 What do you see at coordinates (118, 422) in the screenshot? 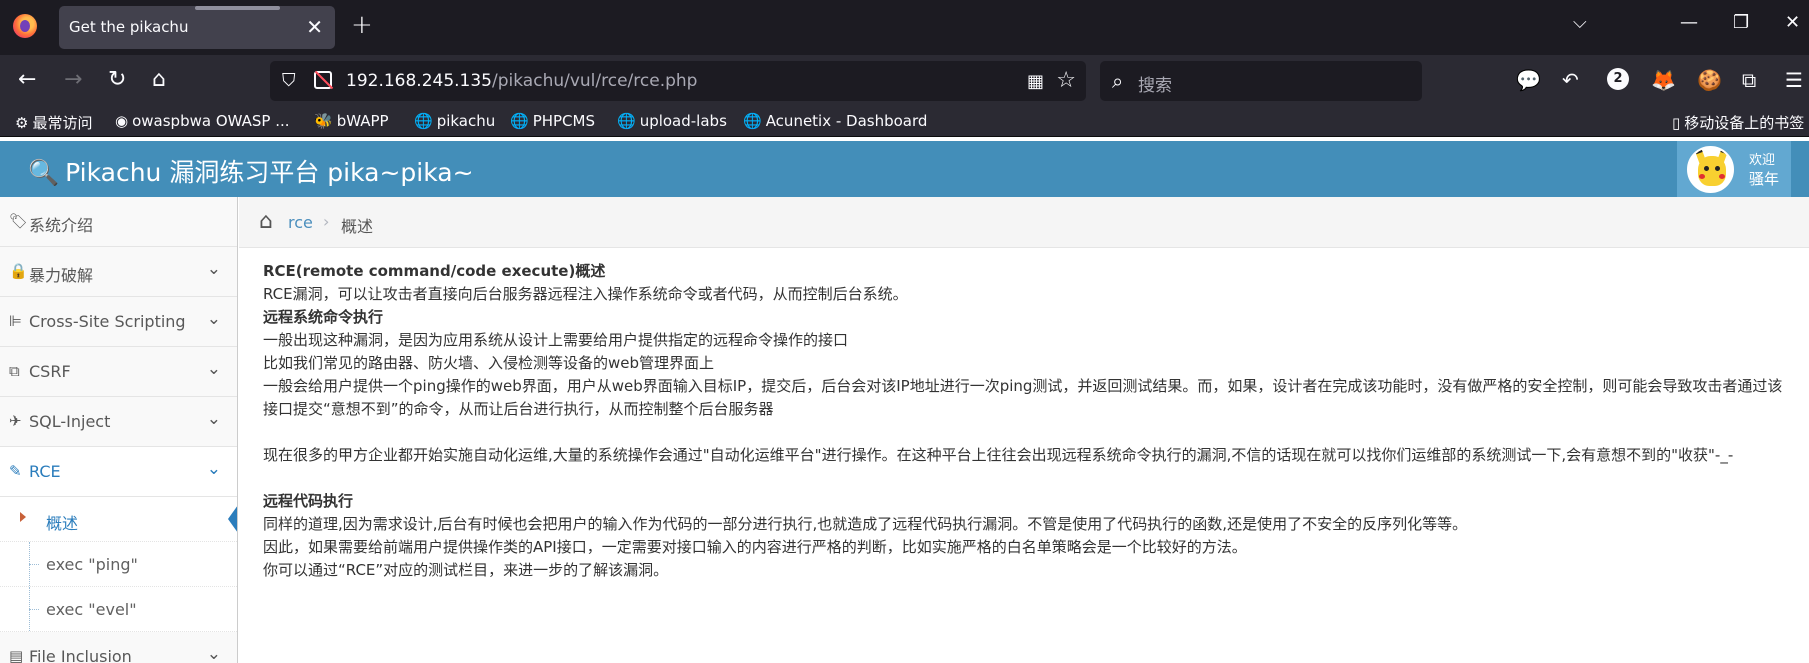
I see `sidebar-item-sqli: ✈ SQL-Inject ⌄` at bounding box center [118, 422].